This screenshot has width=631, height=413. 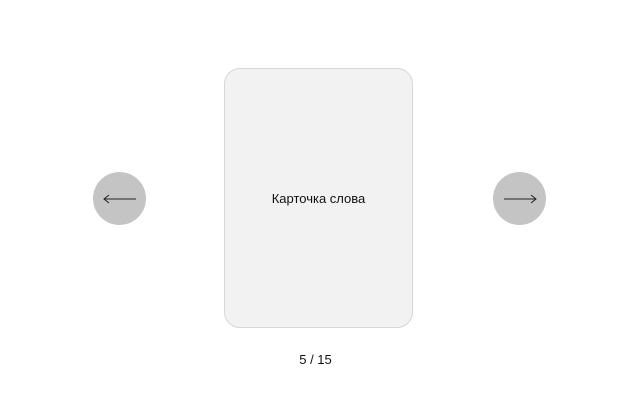 I want to click on word-card-text: Карточка слова, so click(x=318, y=198).